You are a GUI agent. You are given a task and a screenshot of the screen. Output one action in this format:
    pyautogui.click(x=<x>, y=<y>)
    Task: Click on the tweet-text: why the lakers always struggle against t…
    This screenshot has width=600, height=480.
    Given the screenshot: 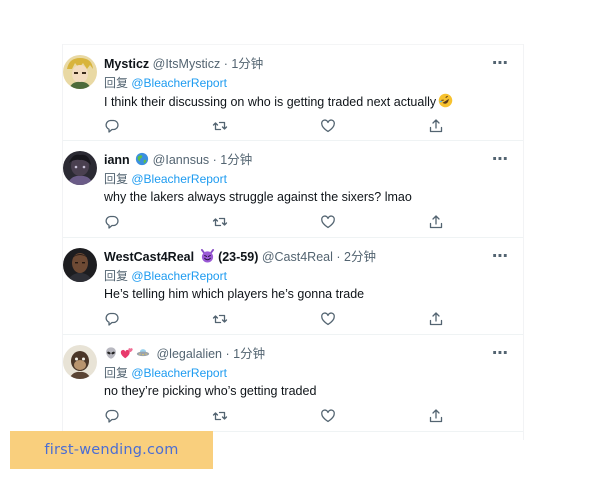 What is the action you would take?
    pyautogui.click(x=258, y=197)
    